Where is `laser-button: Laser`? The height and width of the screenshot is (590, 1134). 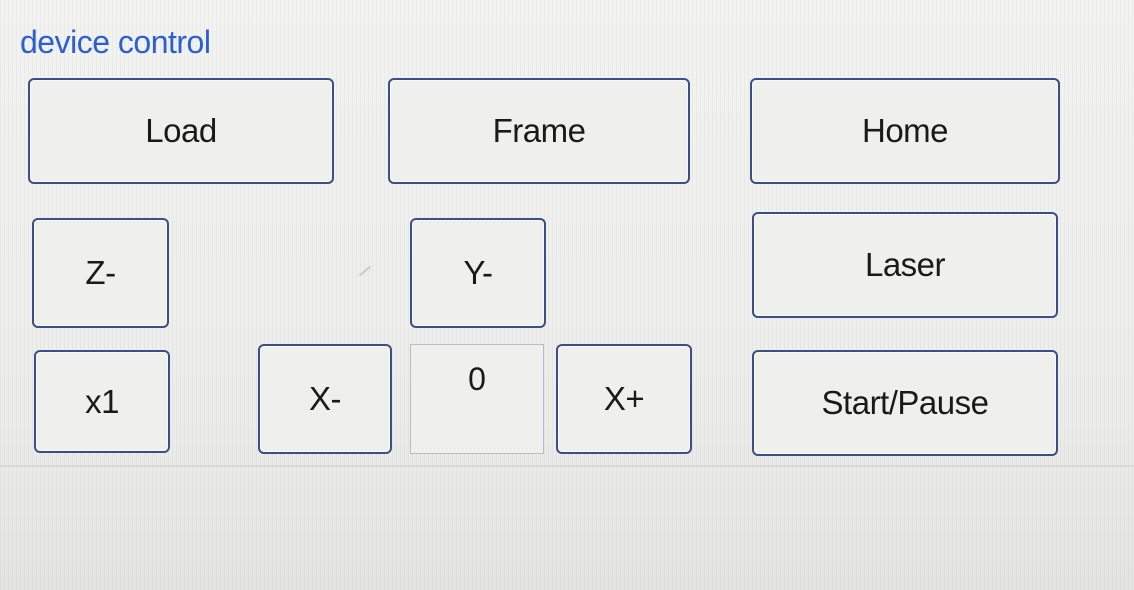 laser-button: Laser is located at coordinates (905, 265).